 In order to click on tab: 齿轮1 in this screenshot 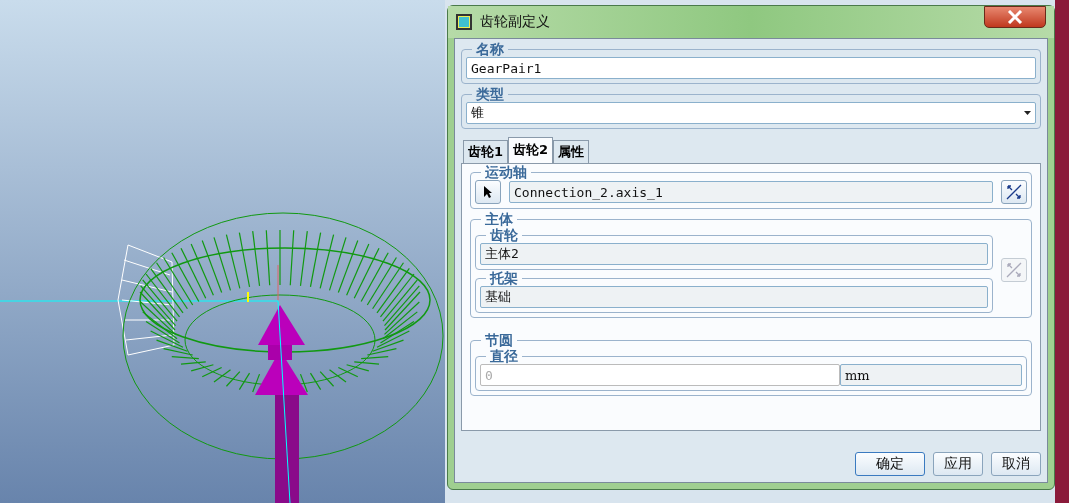, I will do `click(486, 151)`.